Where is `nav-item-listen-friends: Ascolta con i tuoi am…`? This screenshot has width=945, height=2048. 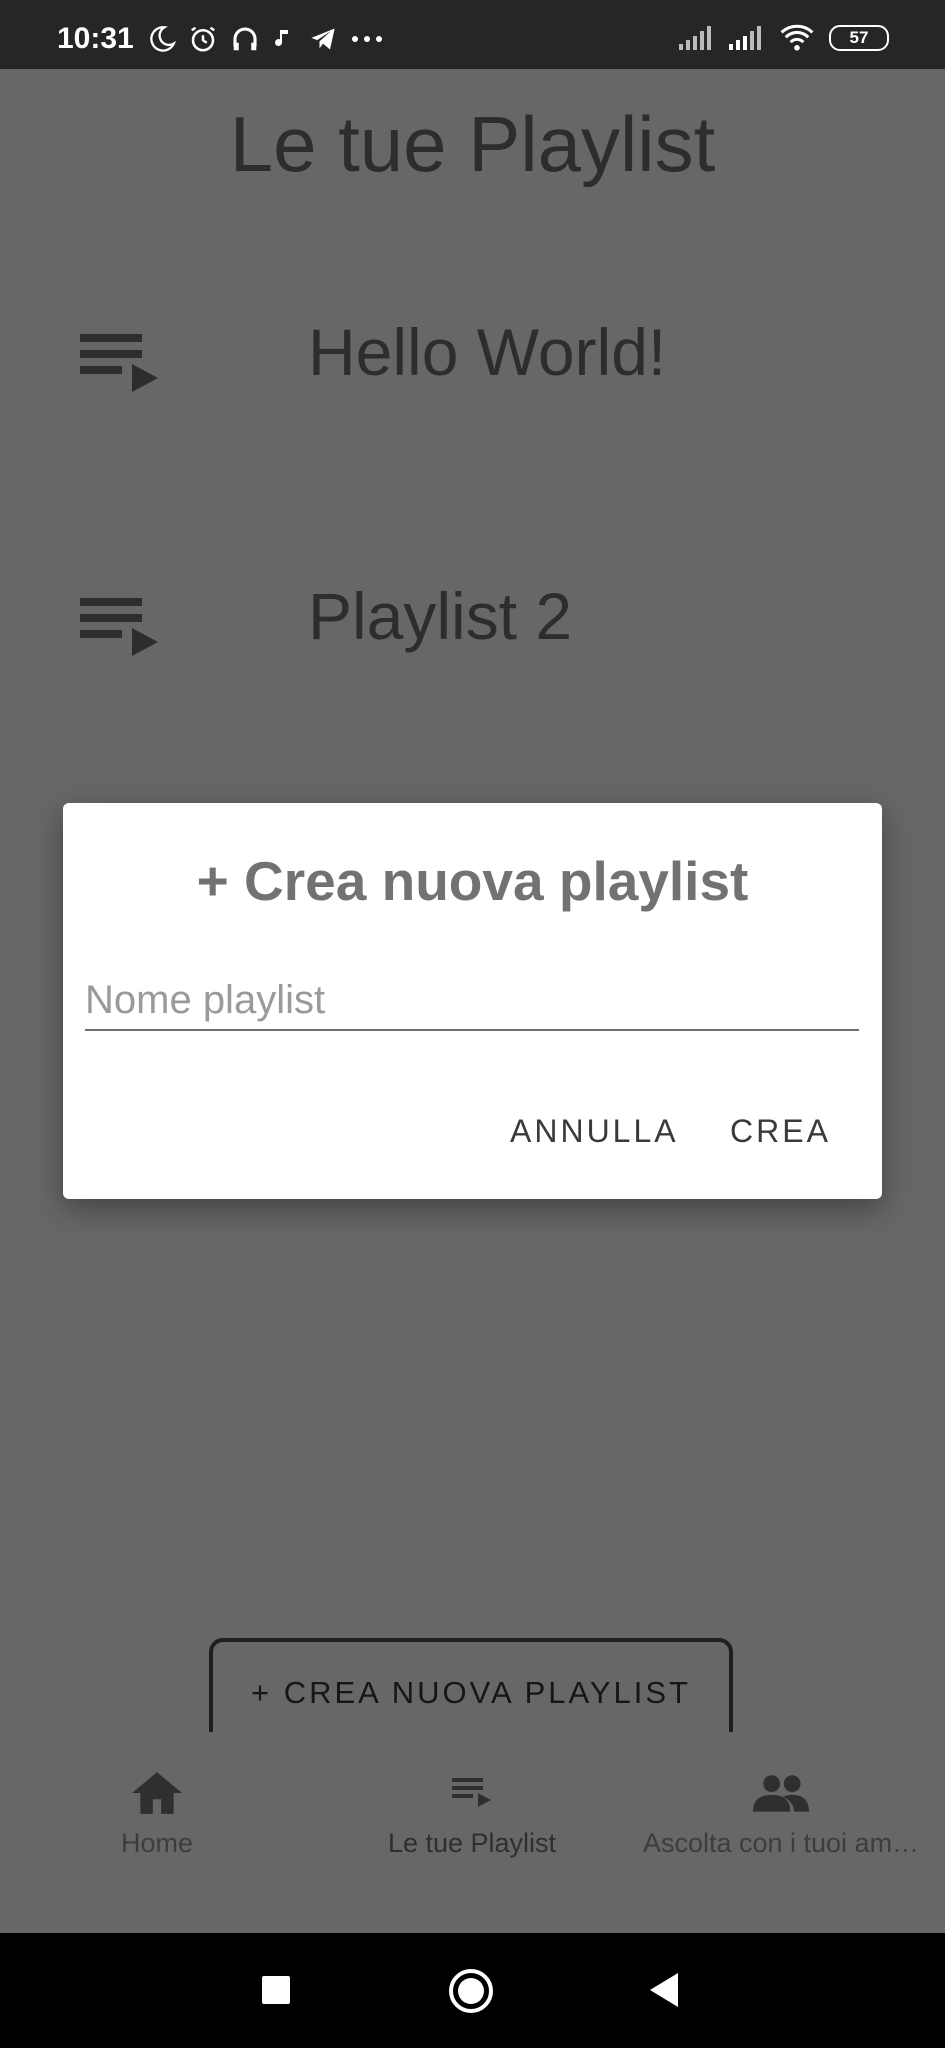
nav-item-listen-friends: Ascolta con i tuoi am… is located at coordinates (781, 1798).